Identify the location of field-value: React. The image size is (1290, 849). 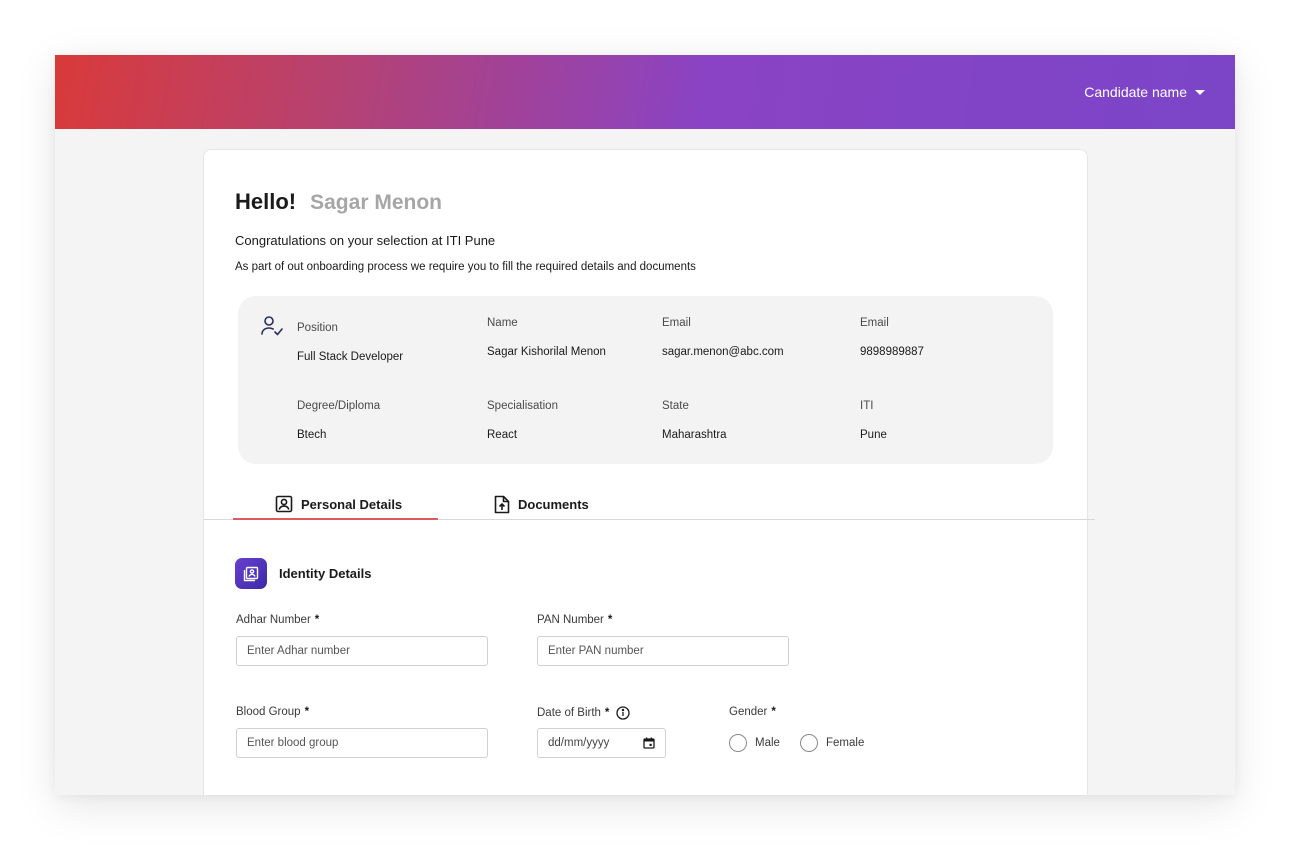
(502, 435).